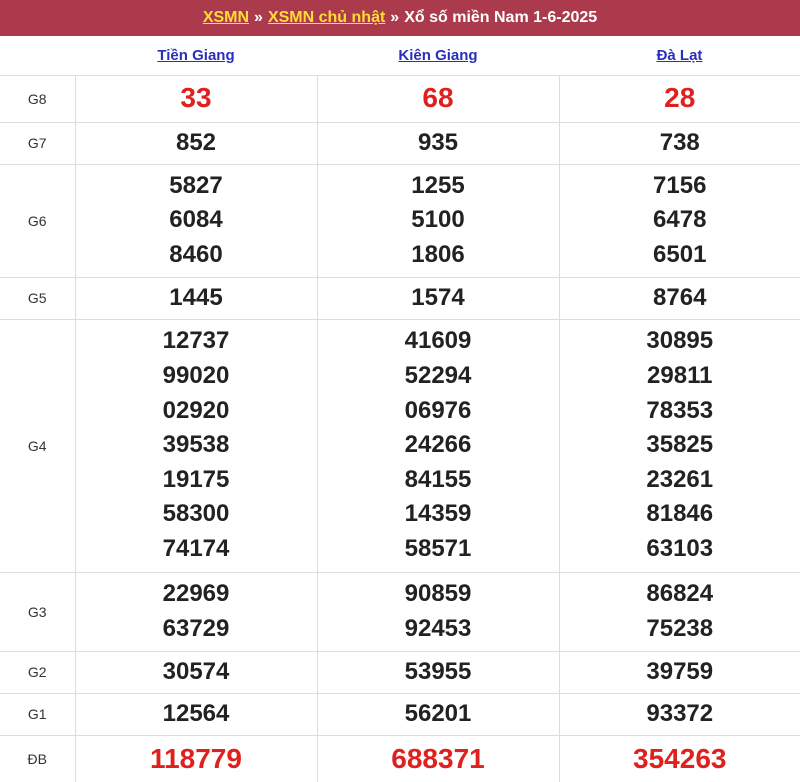 The image size is (800, 782). I want to click on result-number: 22969, so click(196, 593).